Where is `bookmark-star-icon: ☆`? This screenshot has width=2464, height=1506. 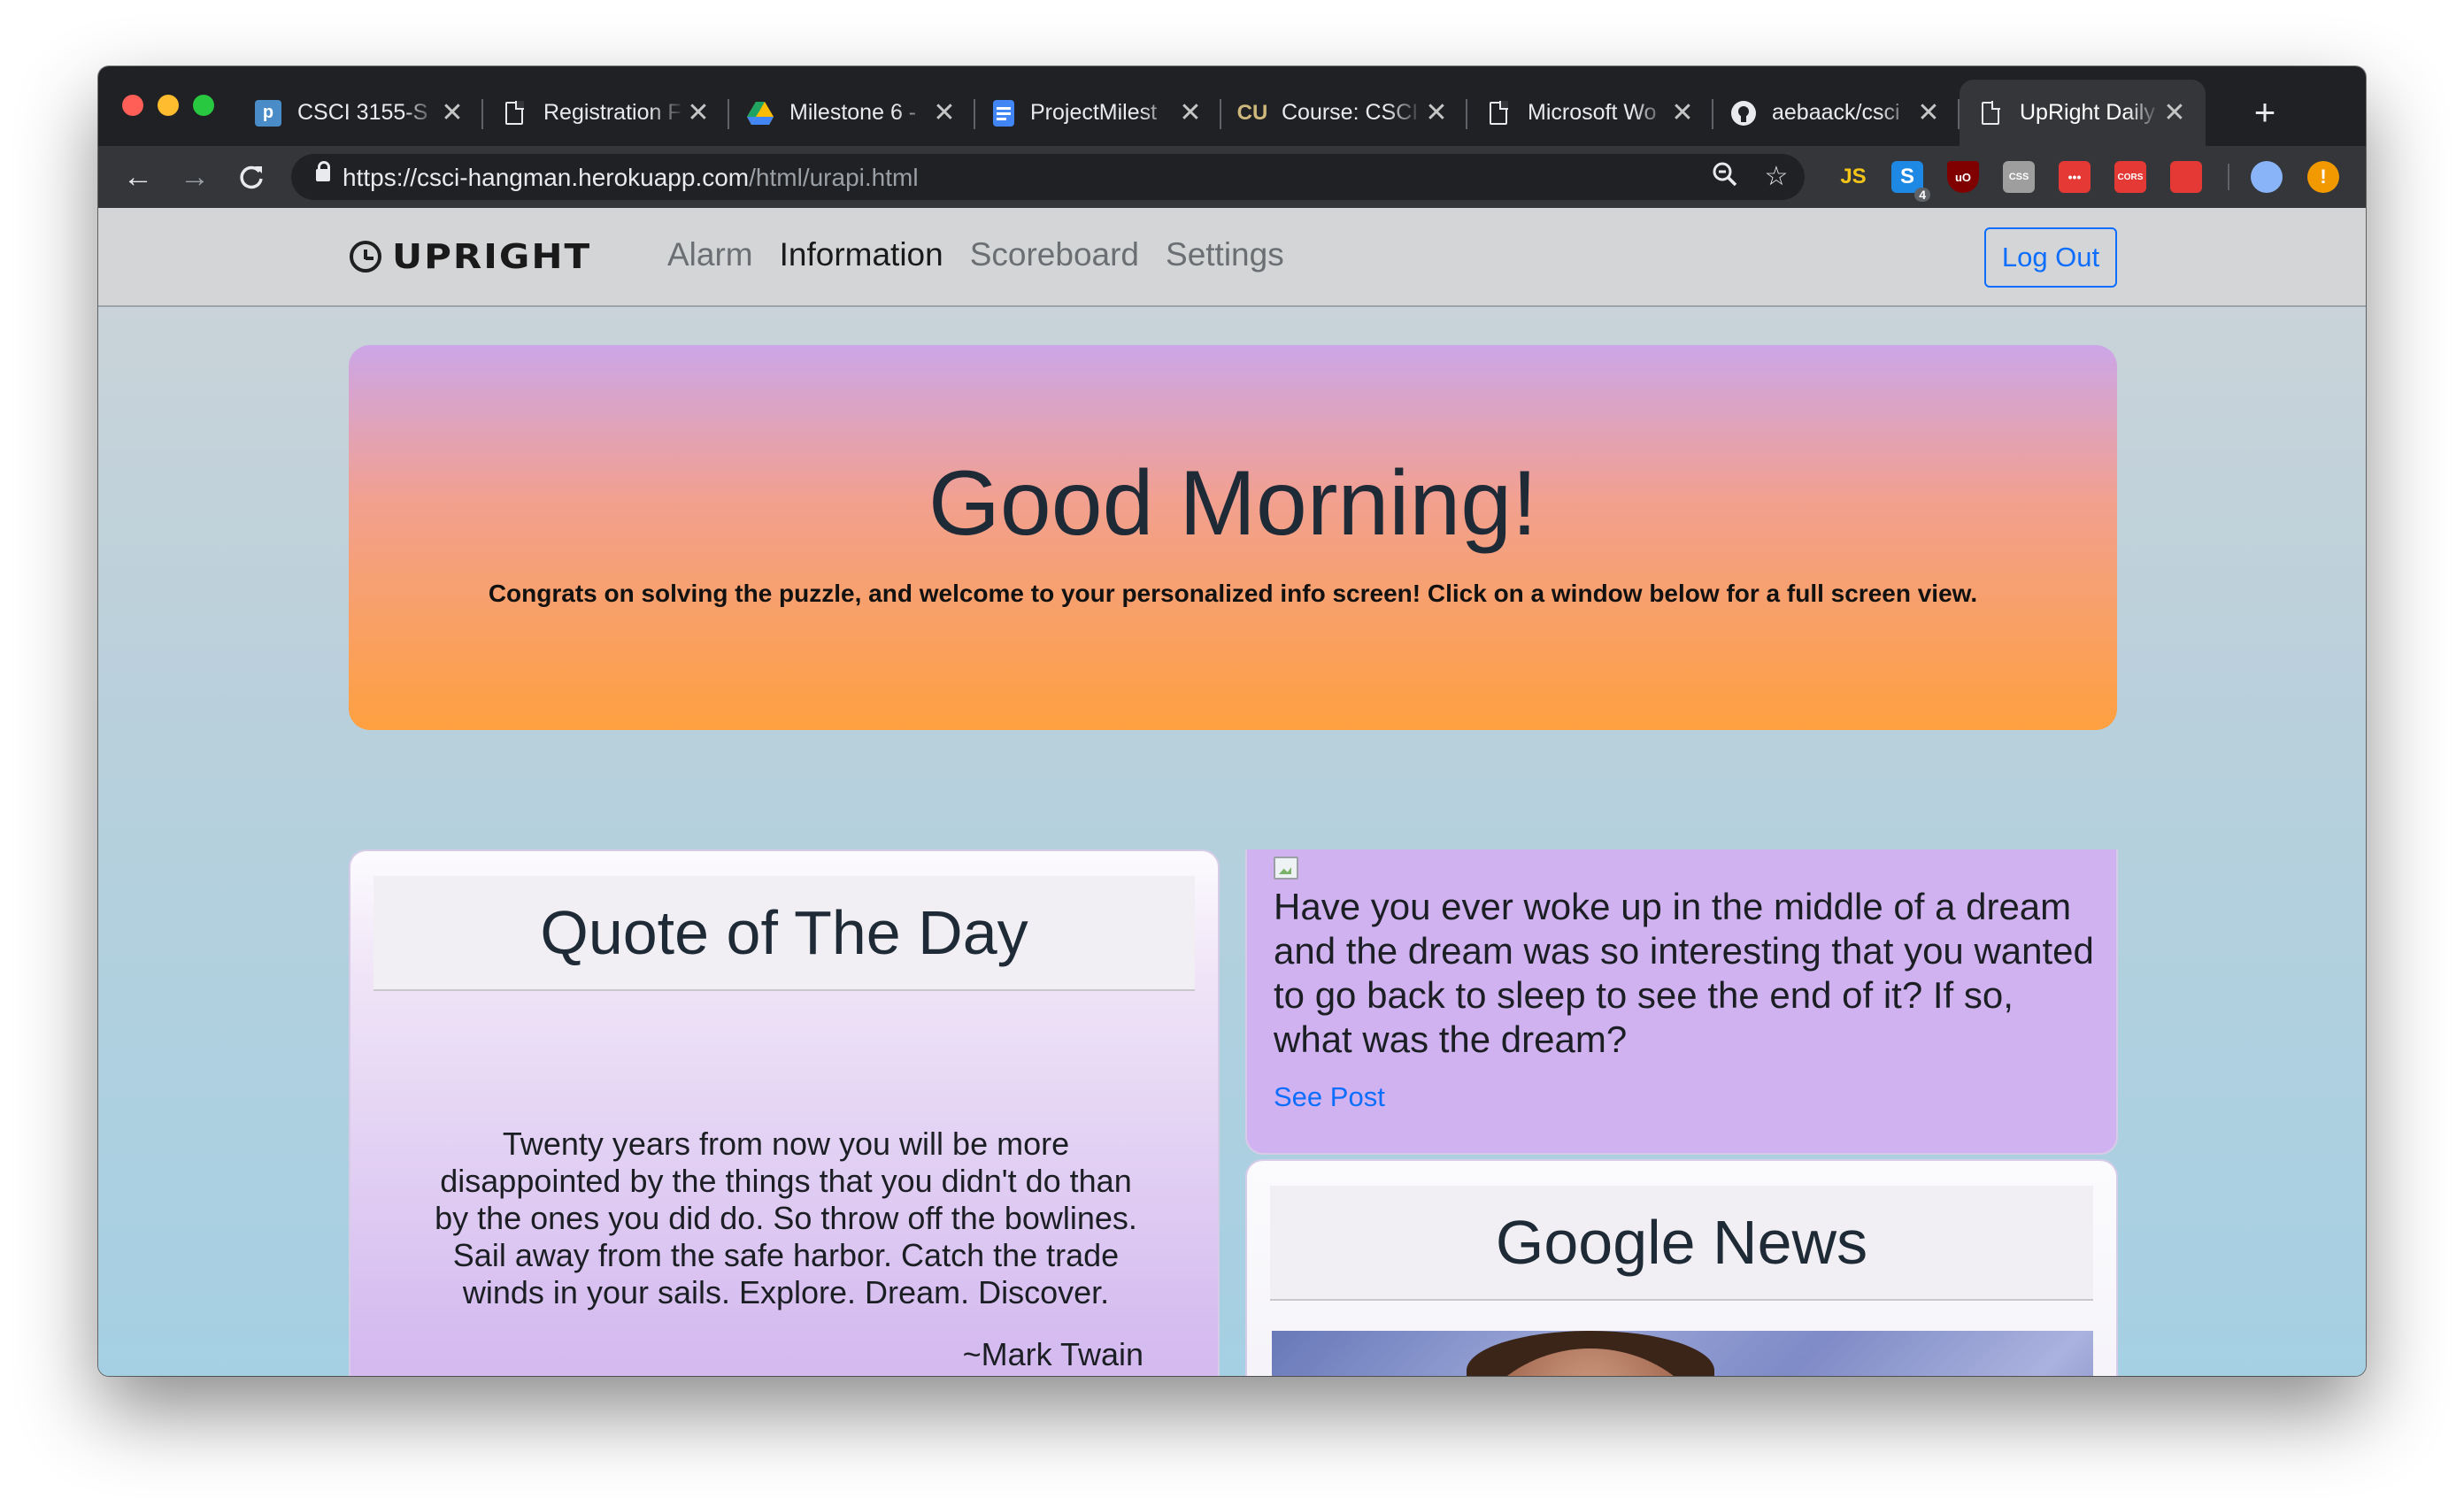
bookmark-star-icon: ☆ is located at coordinates (1776, 177).